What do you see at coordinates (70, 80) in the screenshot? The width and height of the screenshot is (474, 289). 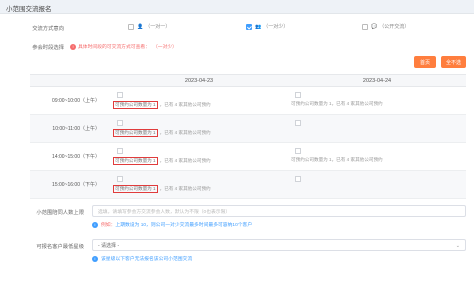 I see `time-header` at bounding box center [70, 80].